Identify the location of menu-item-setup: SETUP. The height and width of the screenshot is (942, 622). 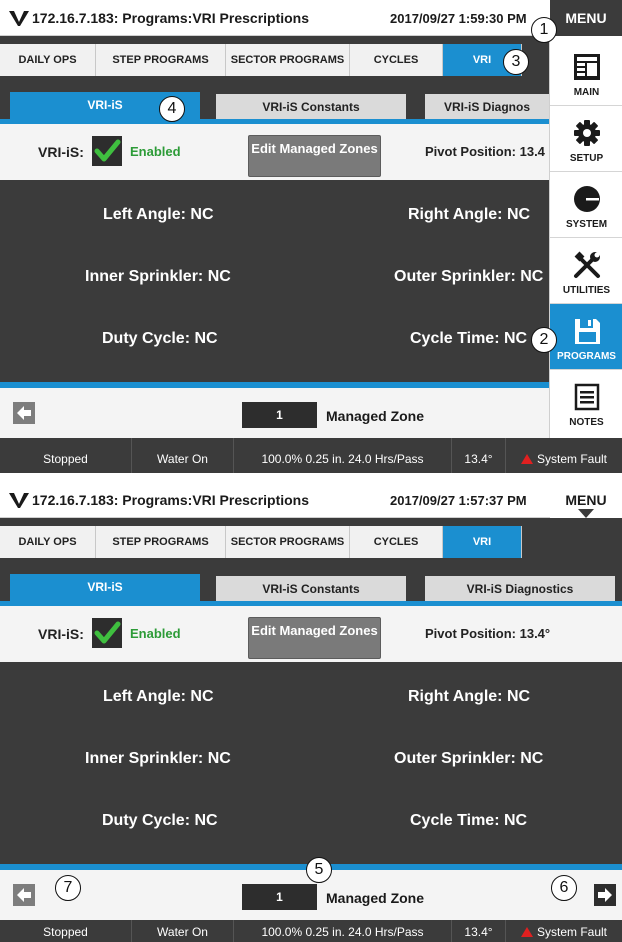
(586, 139).